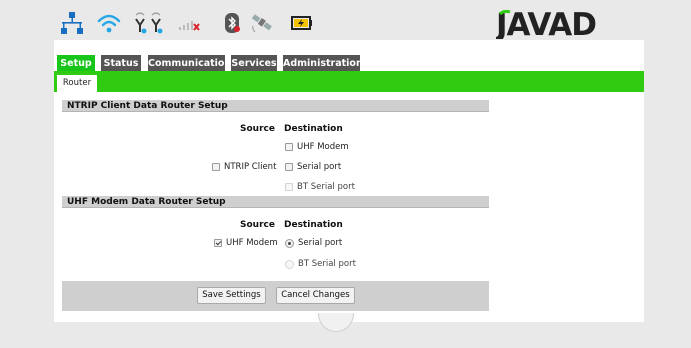 The height and width of the screenshot is (348, 691). I want to click on svg-text: JAVAD, so click(546, 24).